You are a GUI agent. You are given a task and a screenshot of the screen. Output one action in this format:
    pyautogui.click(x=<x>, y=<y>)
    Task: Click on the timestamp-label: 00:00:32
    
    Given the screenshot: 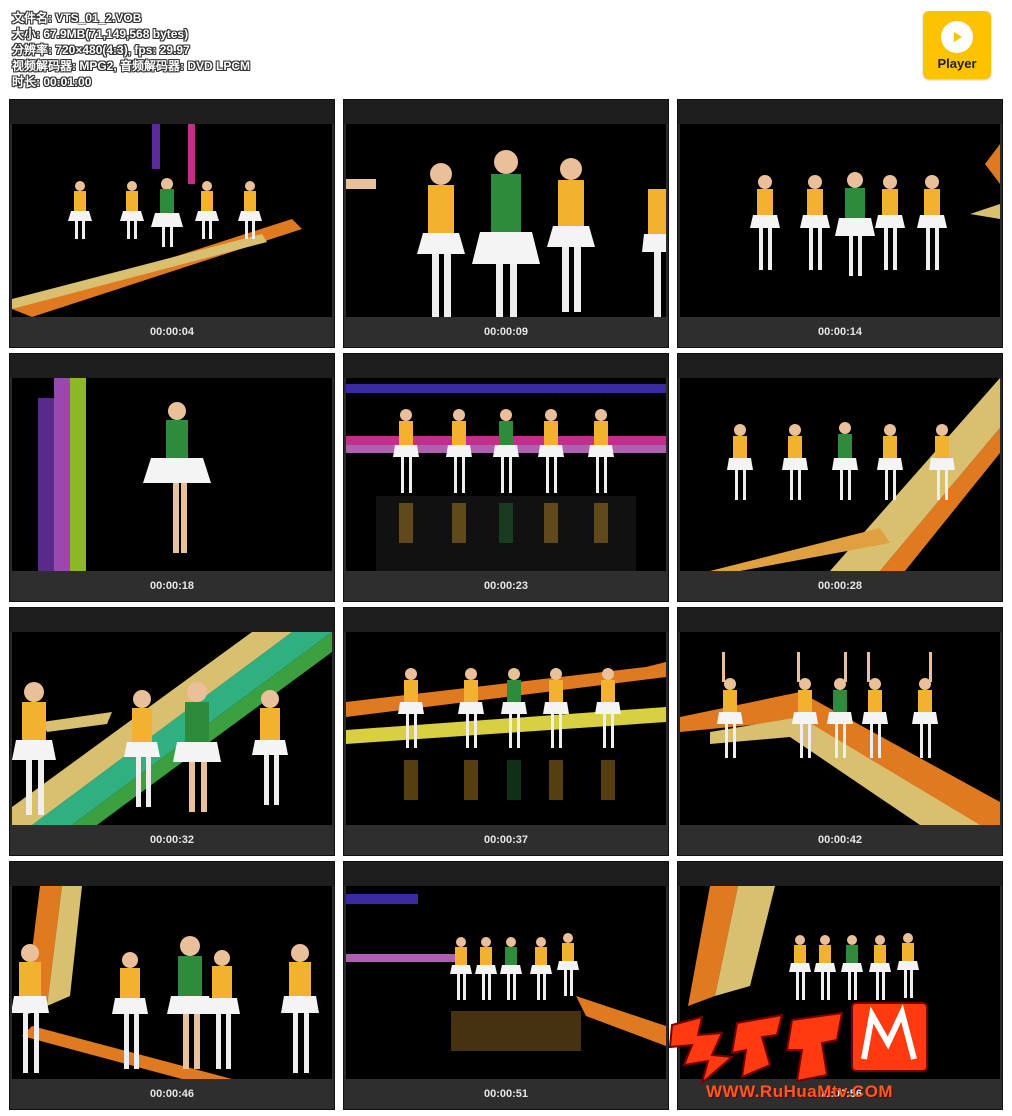 What is the action you would take?
    pyautogui.click(x=172, y=840)
    